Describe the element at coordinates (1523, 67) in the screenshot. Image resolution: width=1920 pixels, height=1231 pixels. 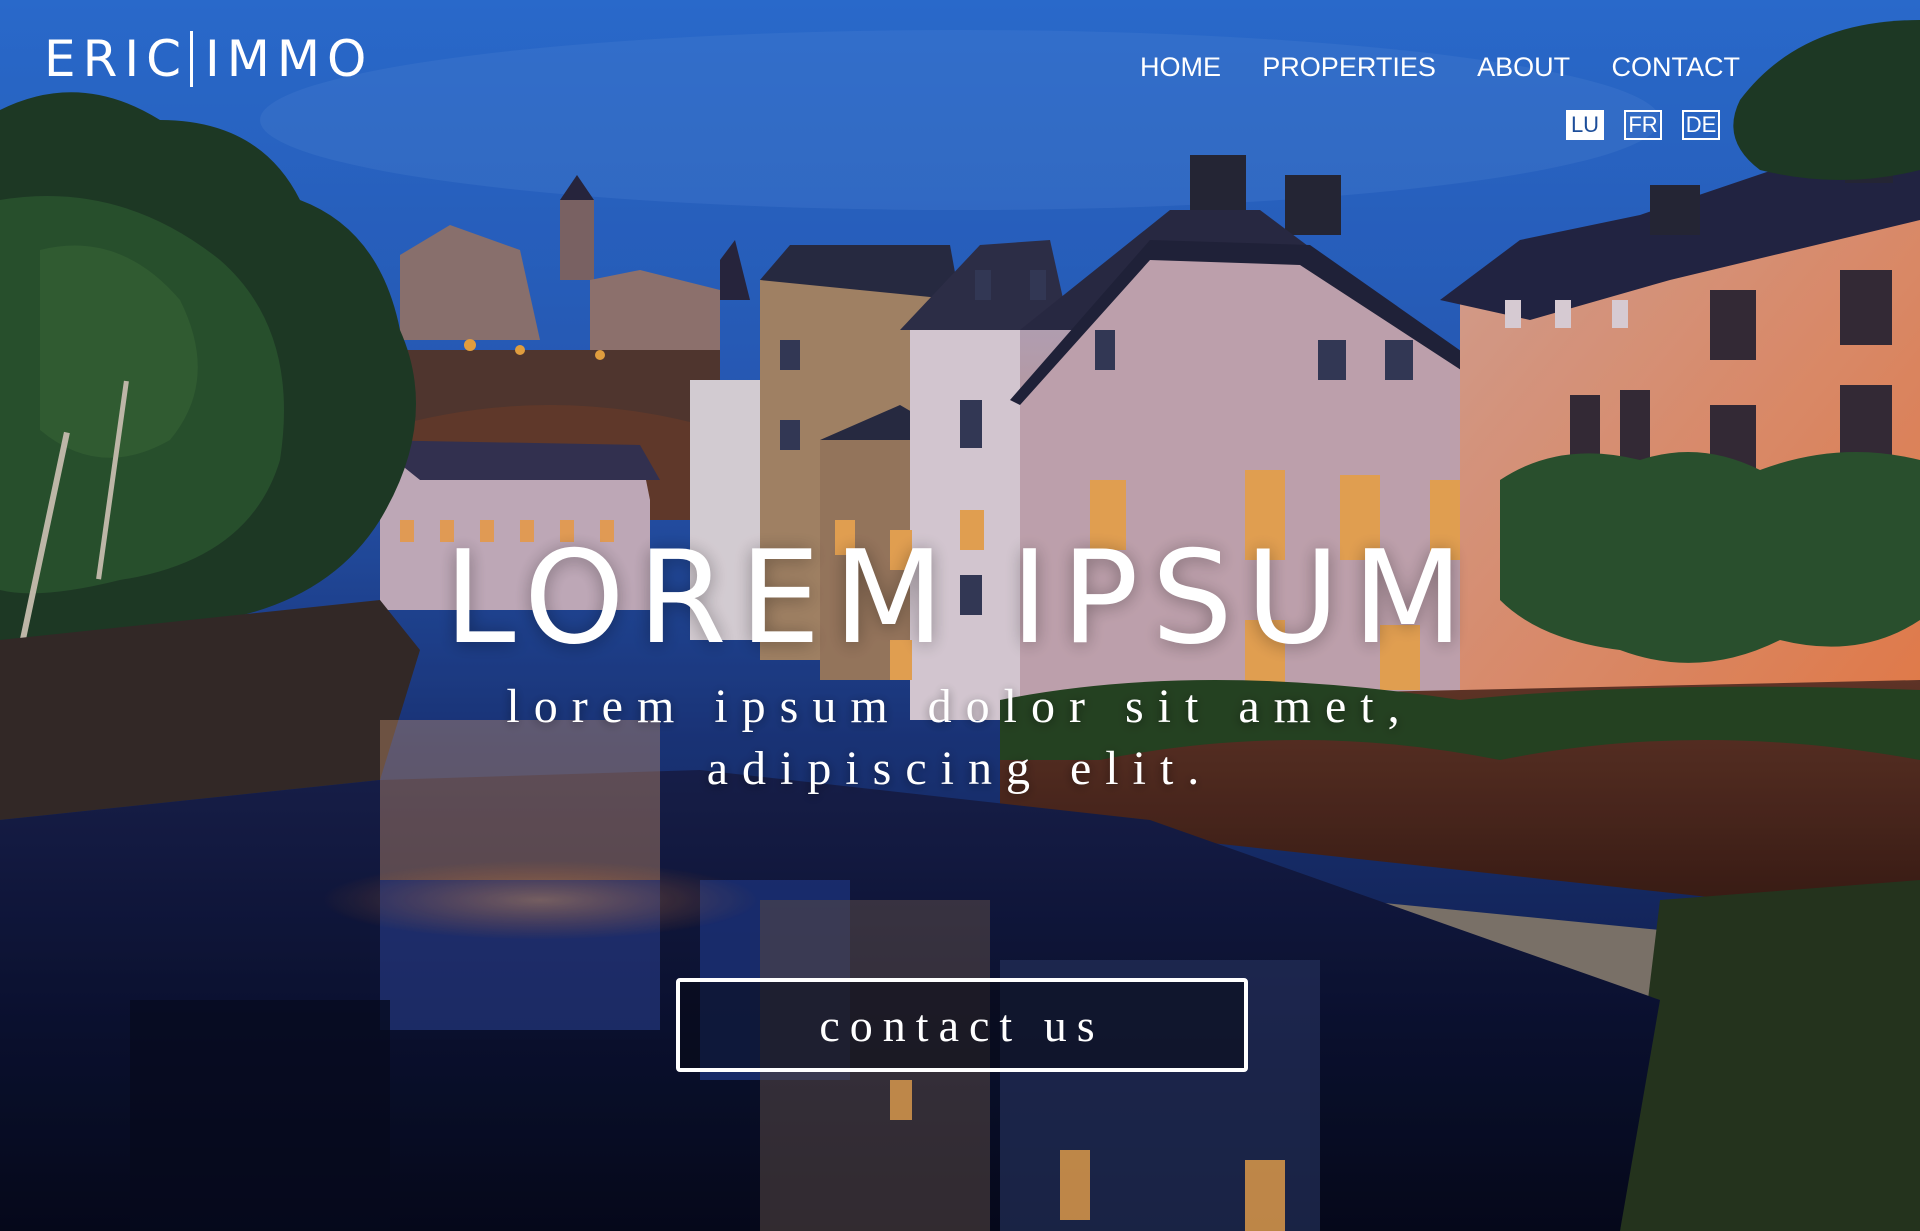
I see `nav-about-link: ABOUT` at that location.